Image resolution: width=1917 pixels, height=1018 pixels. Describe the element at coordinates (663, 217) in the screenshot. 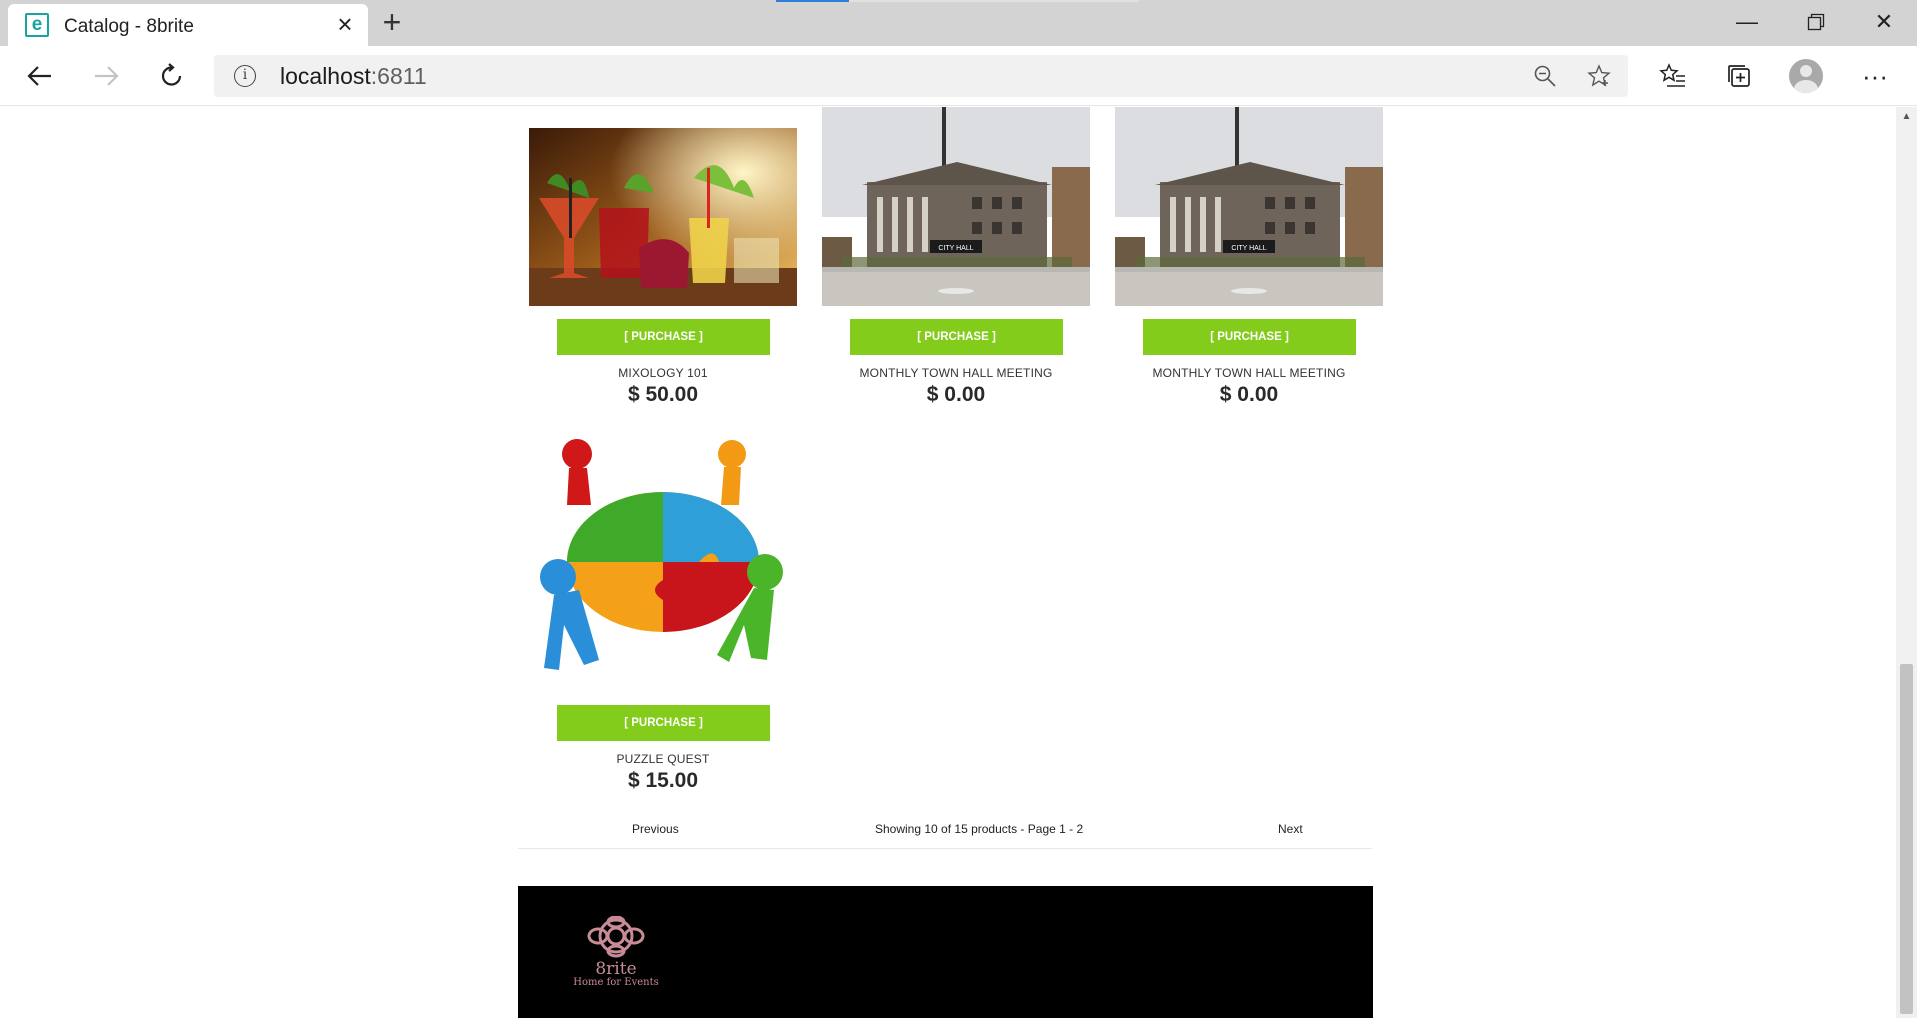

I see `product-image-cocktails` at that location.